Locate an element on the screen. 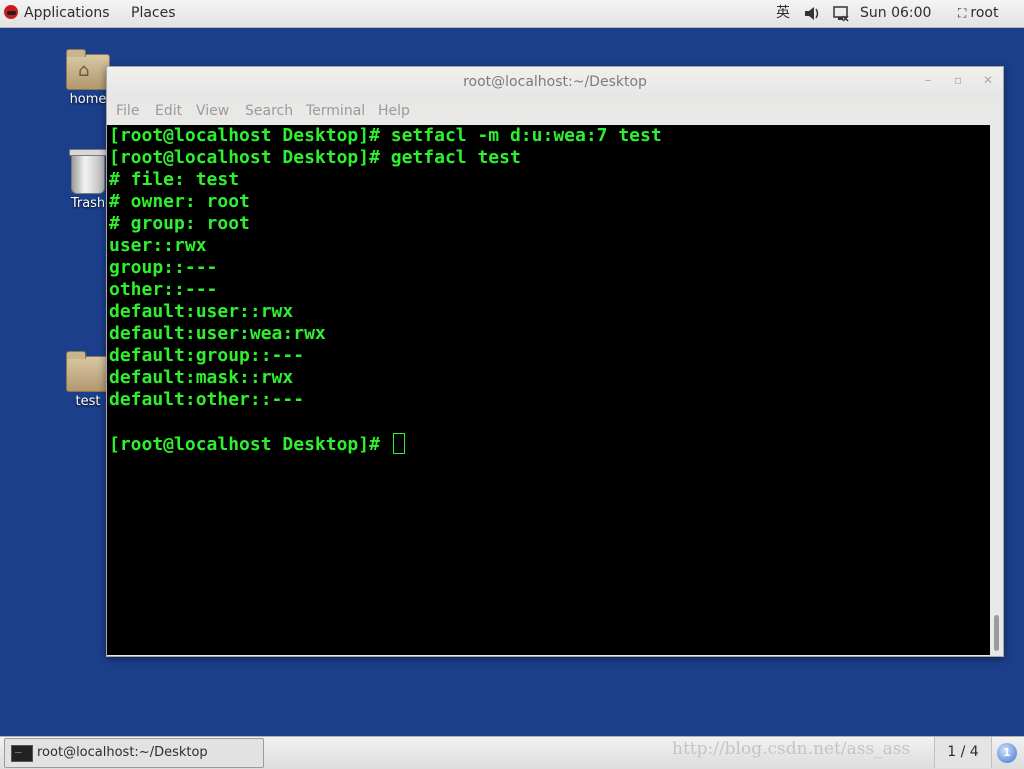  menu-terminal: Terminal is located at coordinates (335, 111).